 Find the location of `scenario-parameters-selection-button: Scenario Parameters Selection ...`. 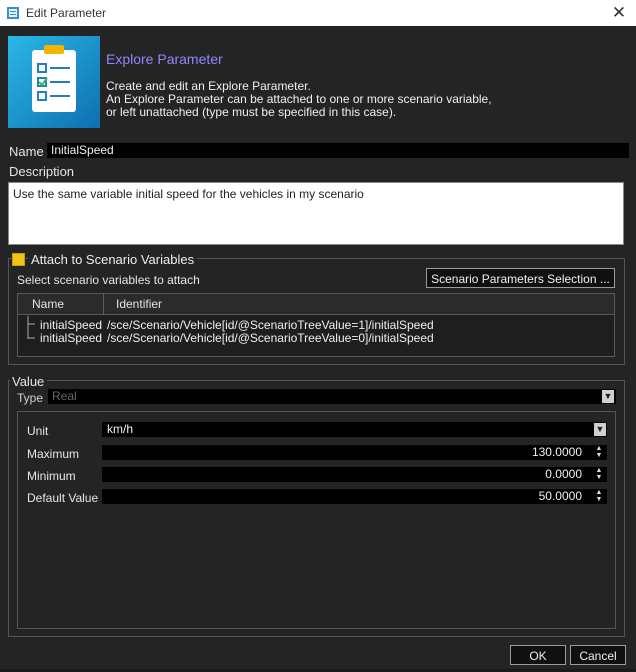

scenario-parameters-selection-button: Scenario Parameters Selection ... is located at coordinates (520, 278).